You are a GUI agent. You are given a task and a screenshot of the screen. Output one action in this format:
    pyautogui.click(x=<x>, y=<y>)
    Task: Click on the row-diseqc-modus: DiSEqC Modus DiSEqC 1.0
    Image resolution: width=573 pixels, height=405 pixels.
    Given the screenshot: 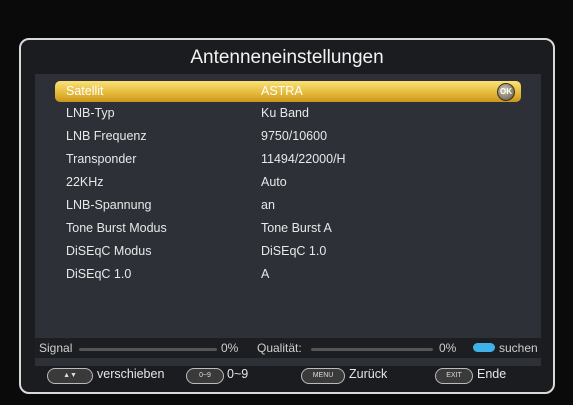 What is the action you would take?
    pyautogui.click(x=288, y=251)
    